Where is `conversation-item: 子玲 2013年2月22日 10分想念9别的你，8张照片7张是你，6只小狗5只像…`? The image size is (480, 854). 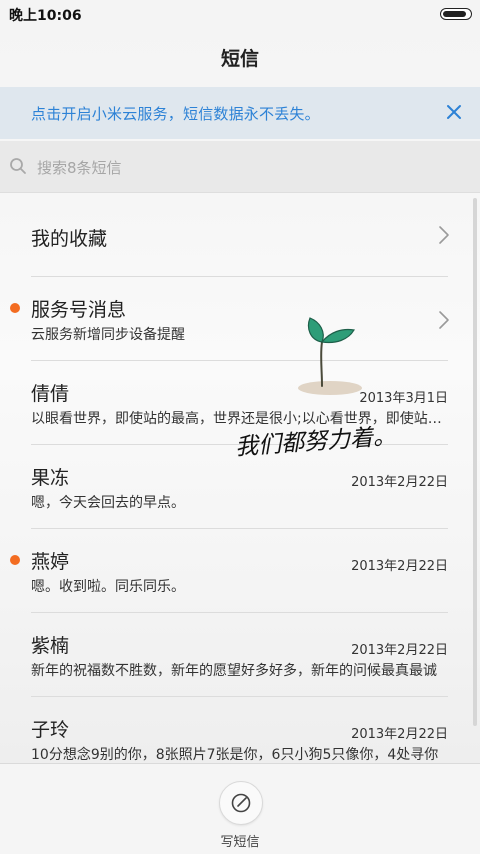 conversation-item: 子玲 2013年2月22日 10分想念9别的你，8张照片7张是你，6只小狗5只像… is located at coordinates (240, 730).